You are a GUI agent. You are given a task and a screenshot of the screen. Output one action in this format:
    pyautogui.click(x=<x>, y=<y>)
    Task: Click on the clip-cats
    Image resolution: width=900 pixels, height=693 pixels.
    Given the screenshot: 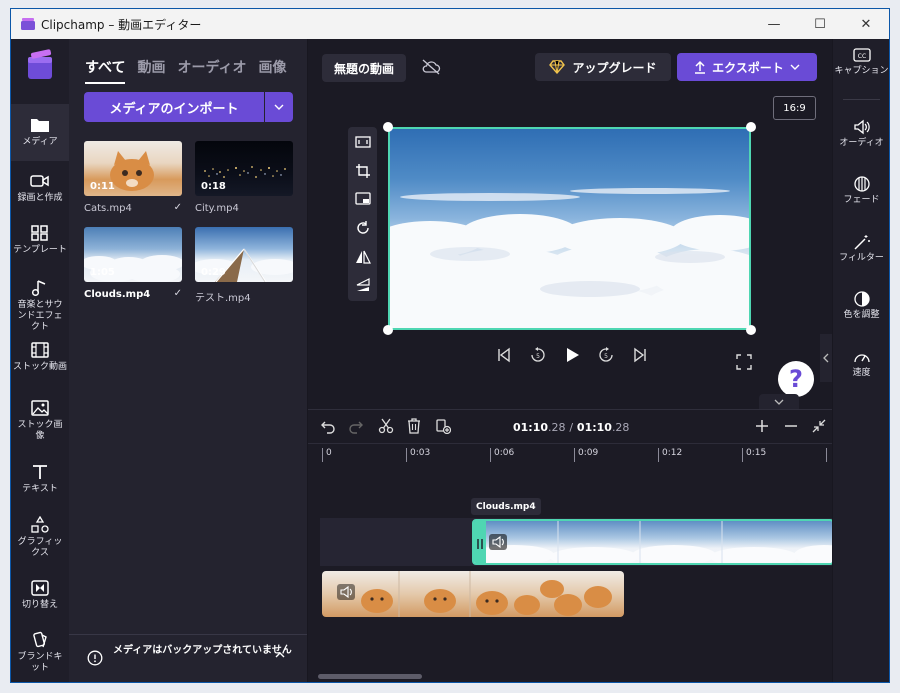 What is the action you would take?
    pyautogui.click(x=473, y=594)
    